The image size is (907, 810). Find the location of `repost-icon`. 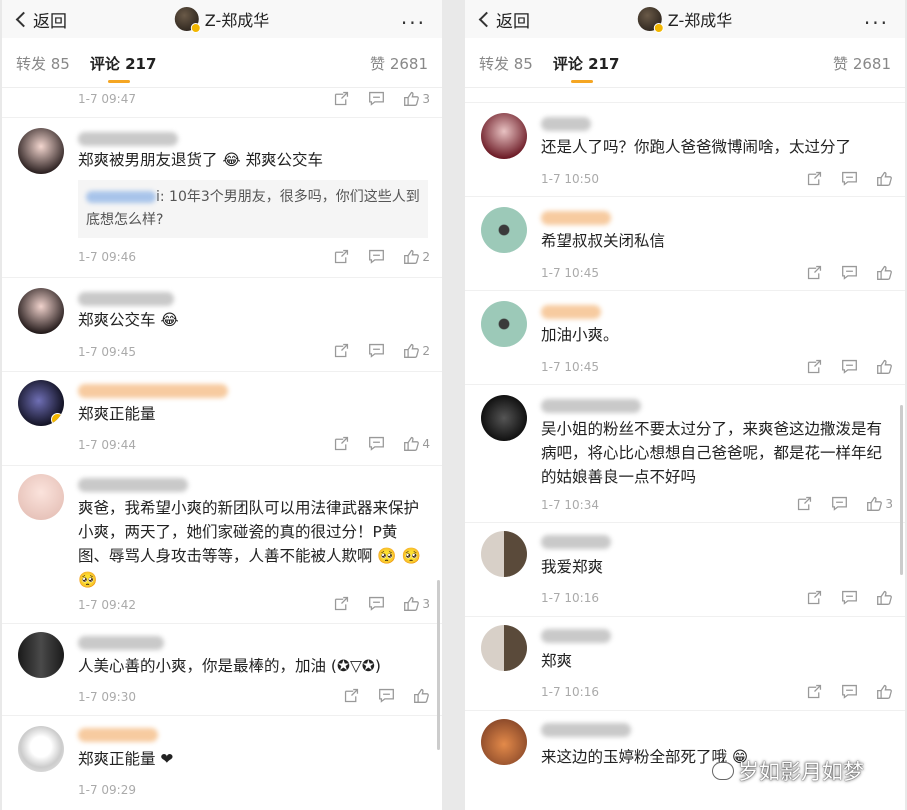

repost-icon is located at coordinates (342, 98).